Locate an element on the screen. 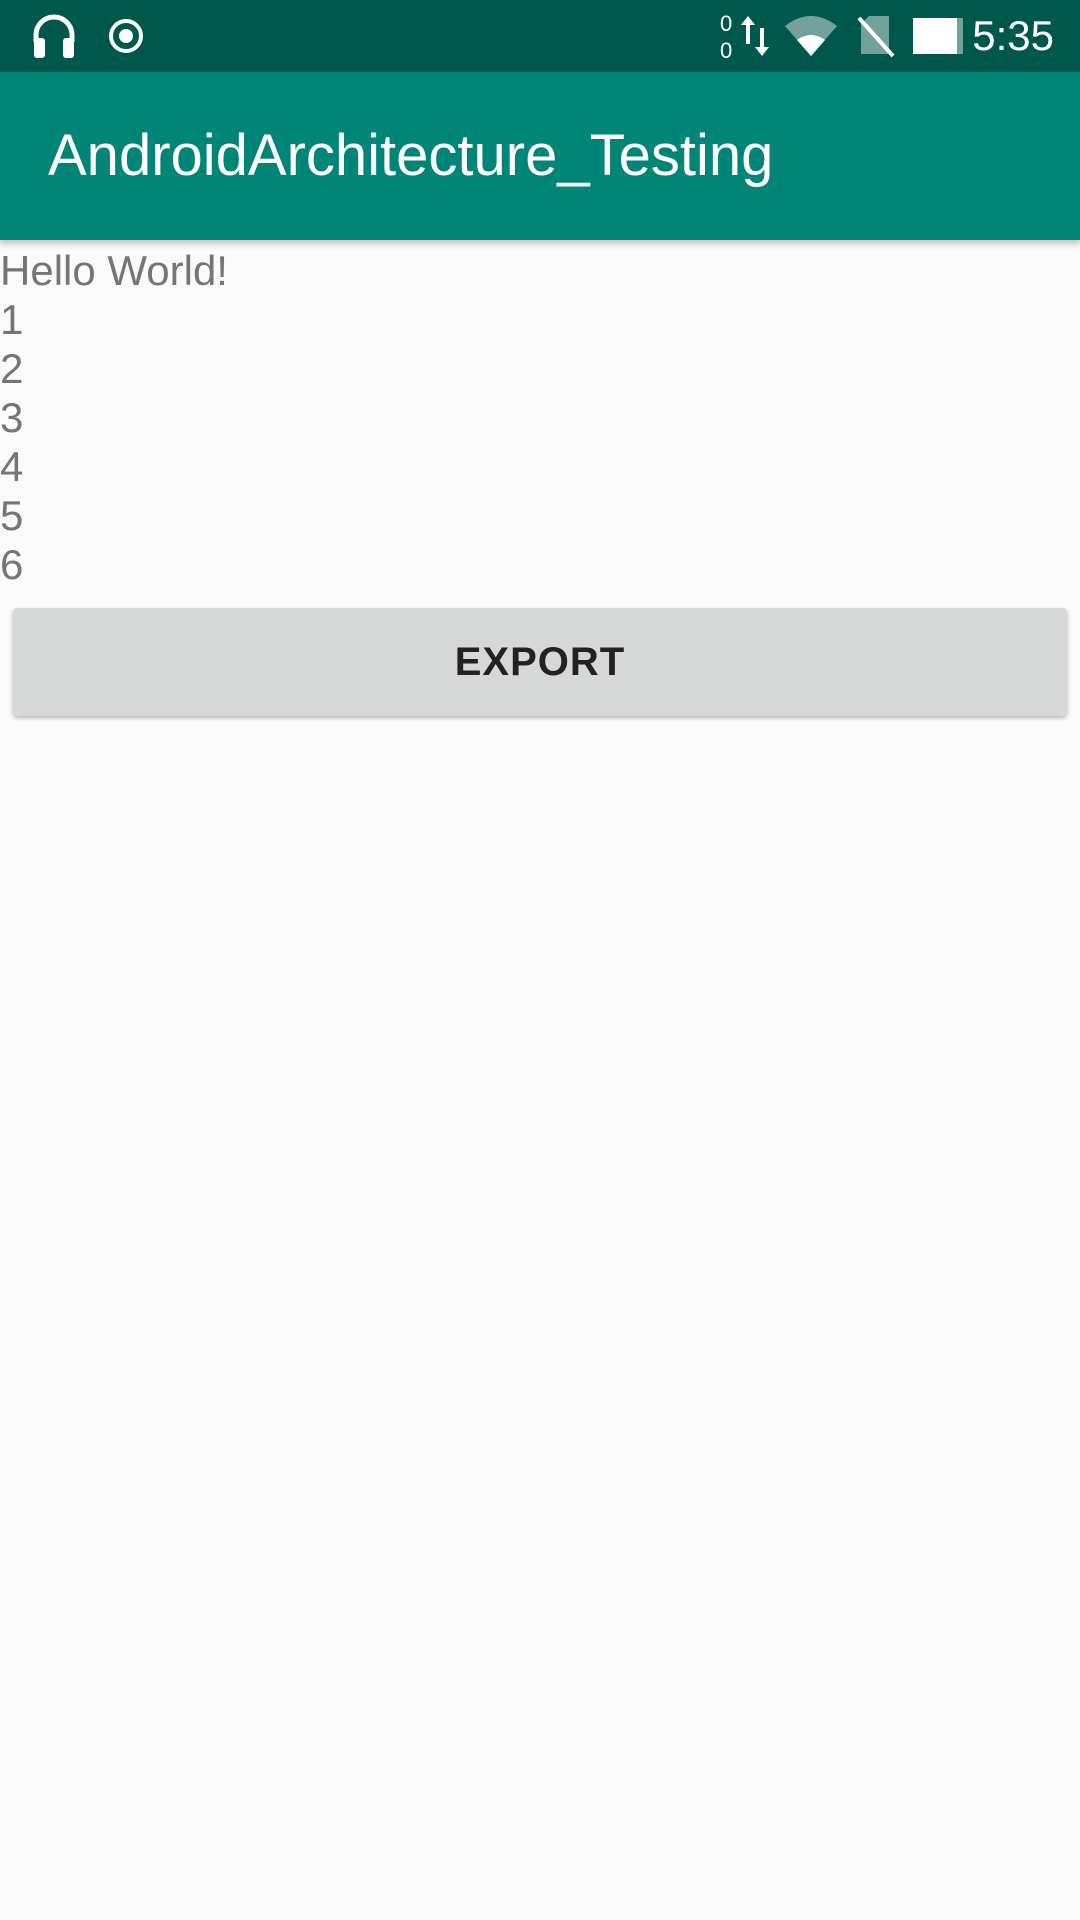  list-item: 1 is located at coordinates (12, 319).